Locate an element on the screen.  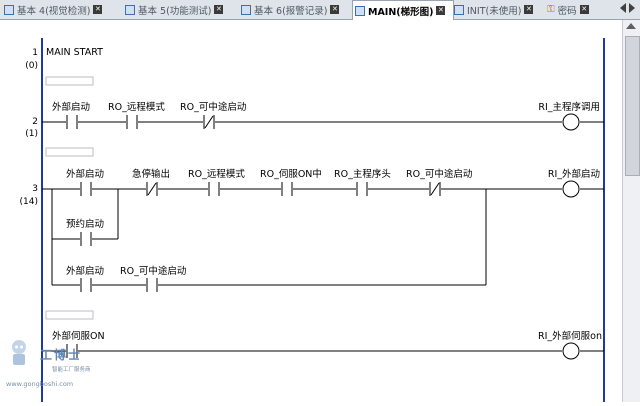
tab-label: 基本 4(视觉检测) is located at coordinates (54, 11).